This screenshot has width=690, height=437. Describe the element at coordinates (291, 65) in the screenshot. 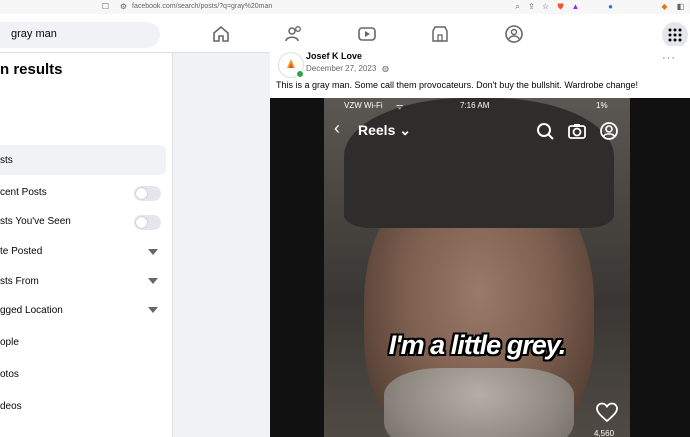

I see `avatar` at that location.